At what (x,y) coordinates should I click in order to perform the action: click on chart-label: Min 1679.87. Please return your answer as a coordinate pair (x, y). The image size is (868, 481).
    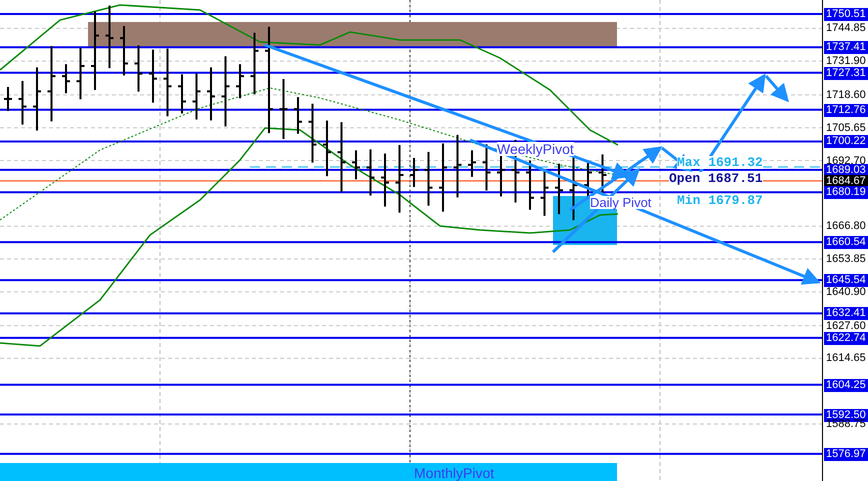
    Looking at the image, I should click on (720, 200).